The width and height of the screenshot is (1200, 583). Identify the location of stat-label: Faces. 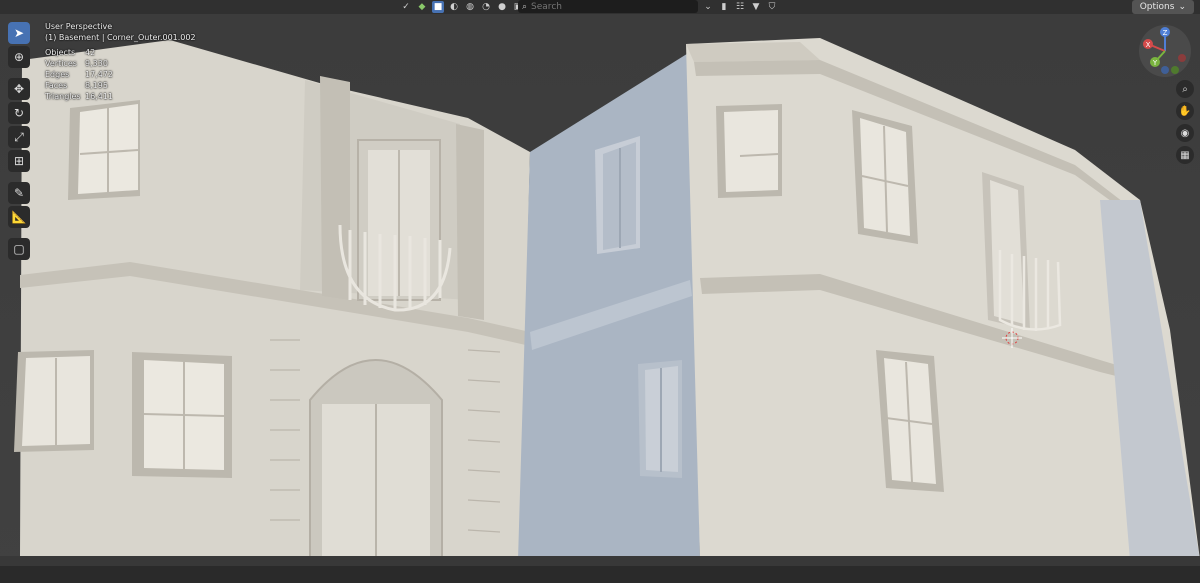
(56, 85).